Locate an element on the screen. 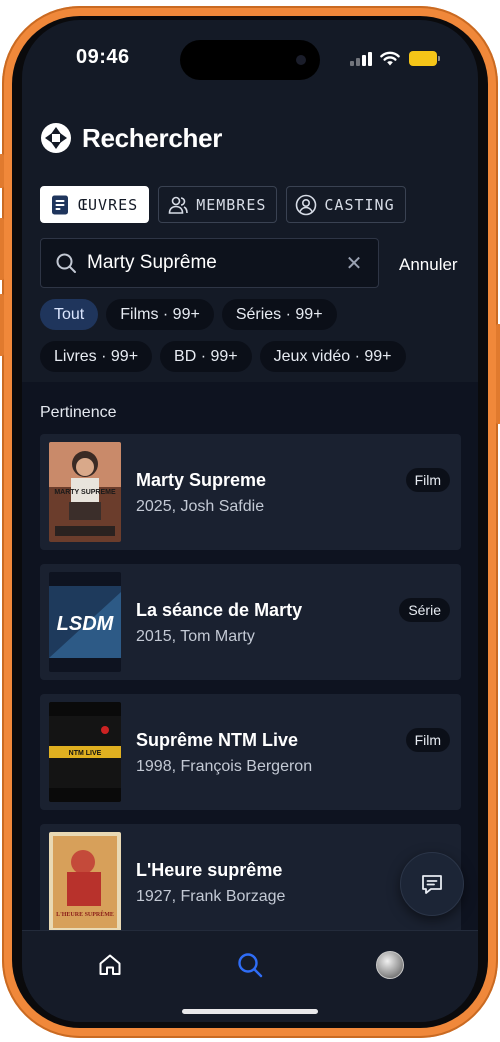 The image size is (500, 1042). result-title: L'Heure suprême is located at coordinates (209, 870).